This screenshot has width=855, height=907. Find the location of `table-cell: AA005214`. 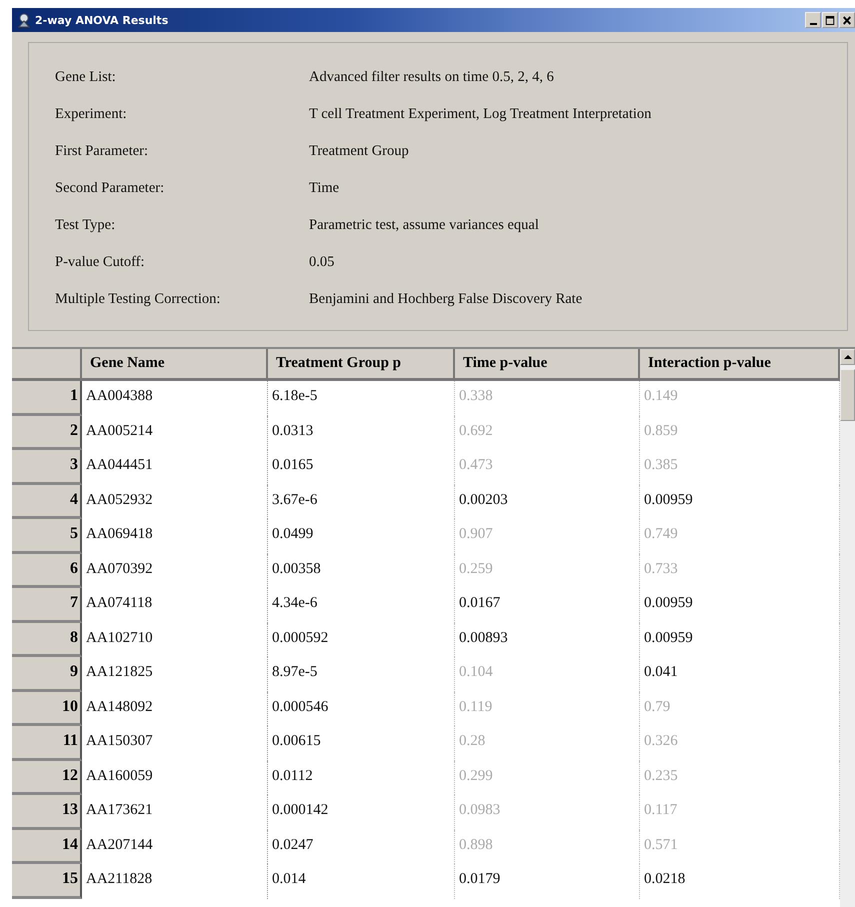

table-cell: AA005214 is located at coordinates (175, 433).